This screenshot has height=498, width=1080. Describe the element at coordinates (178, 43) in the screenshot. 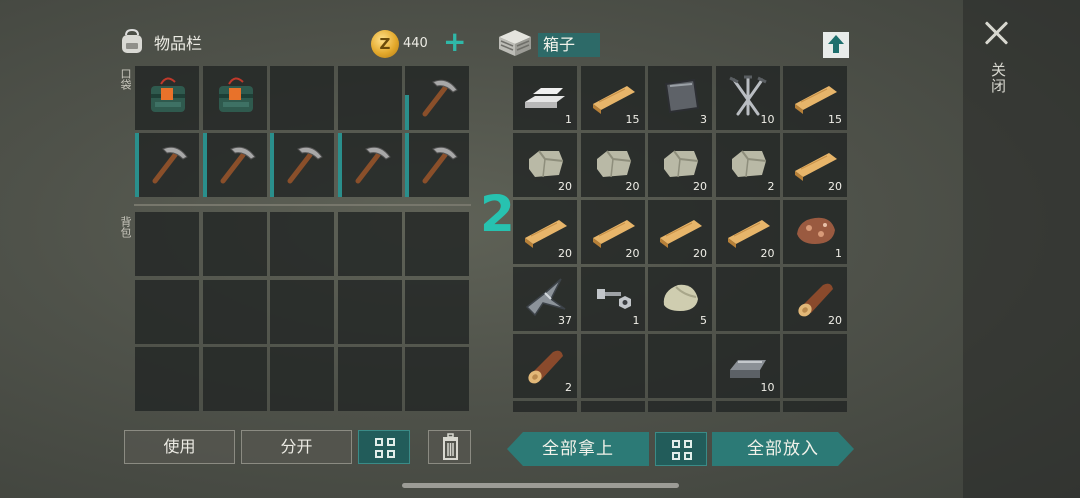

I see `inventory-title: 物品栏` at that location.